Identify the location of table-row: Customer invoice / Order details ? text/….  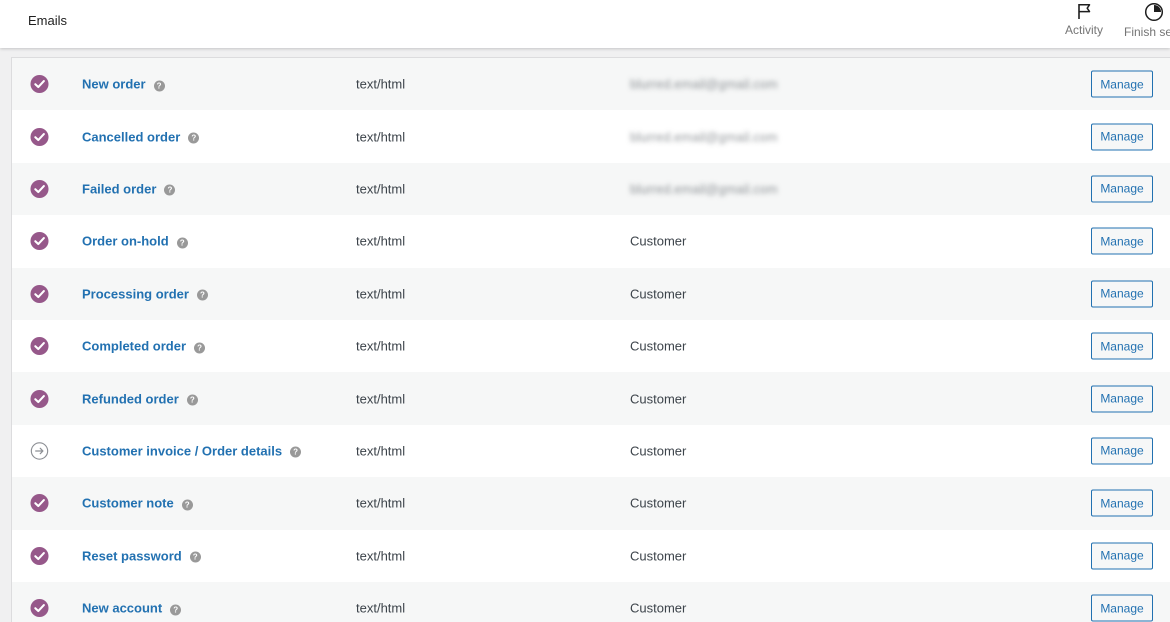
(591, 451).